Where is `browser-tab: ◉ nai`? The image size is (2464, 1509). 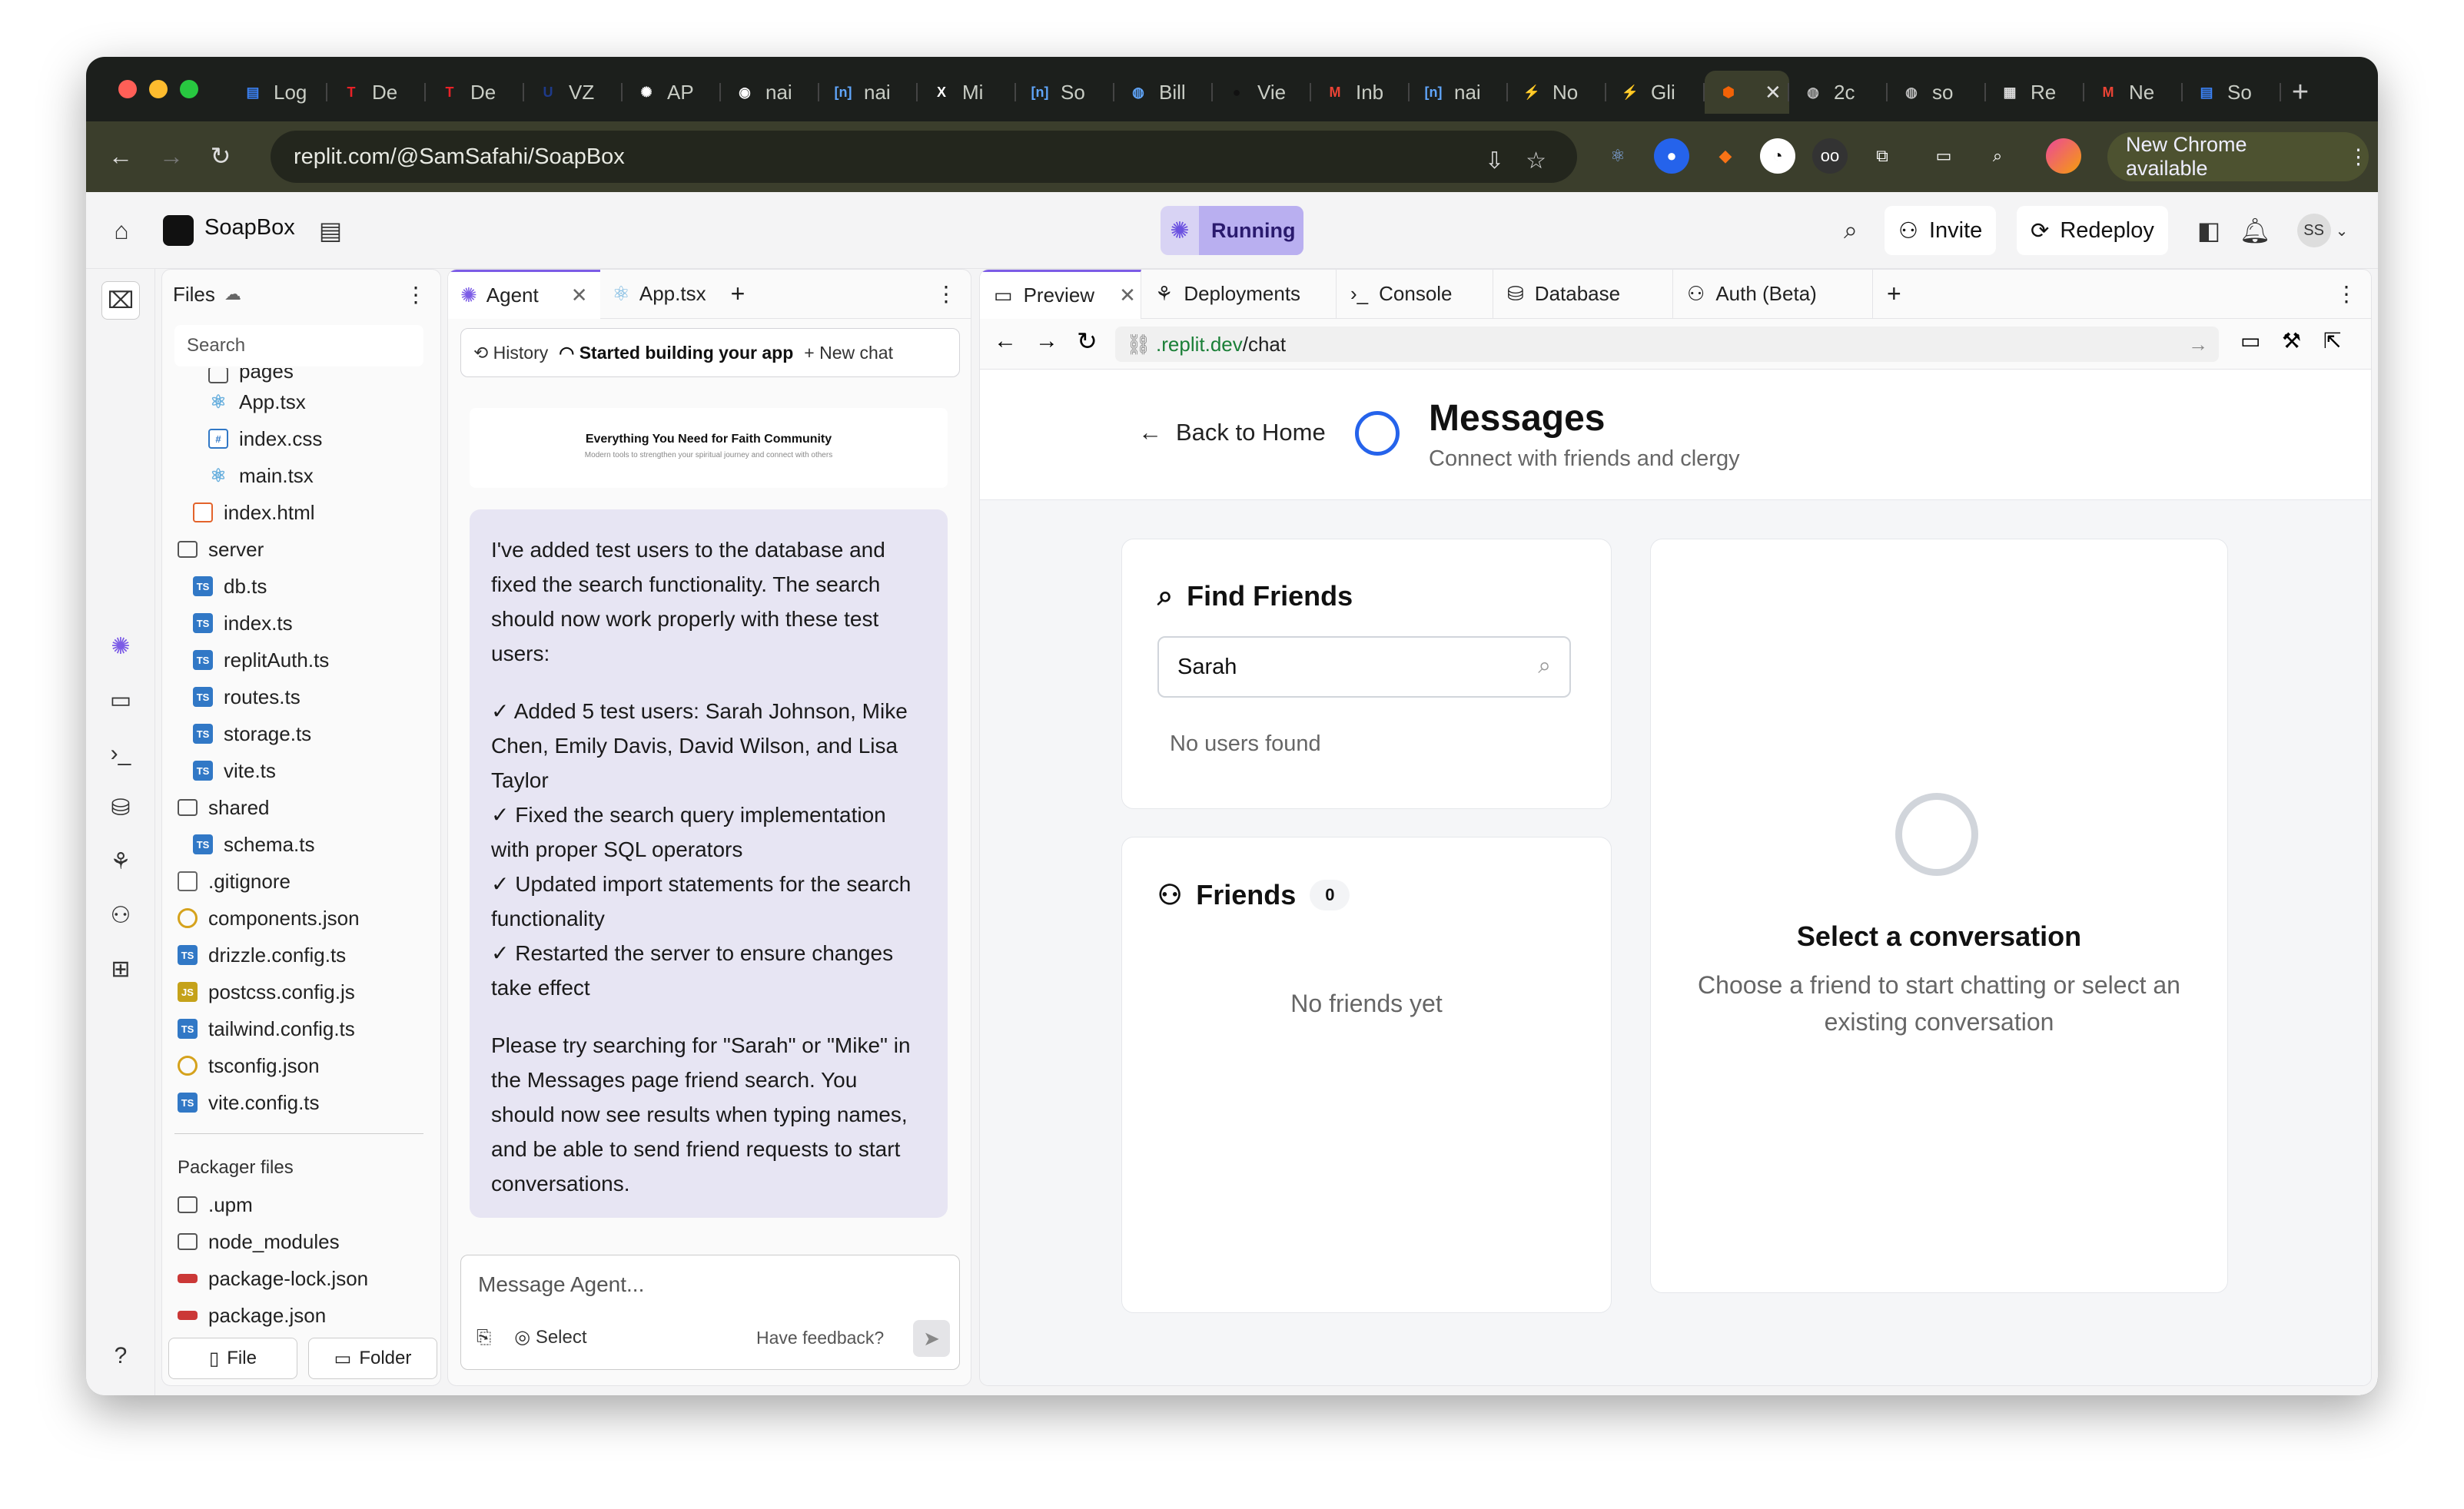
browser-tab: ◉ nai is located at coordinates (770, 92).